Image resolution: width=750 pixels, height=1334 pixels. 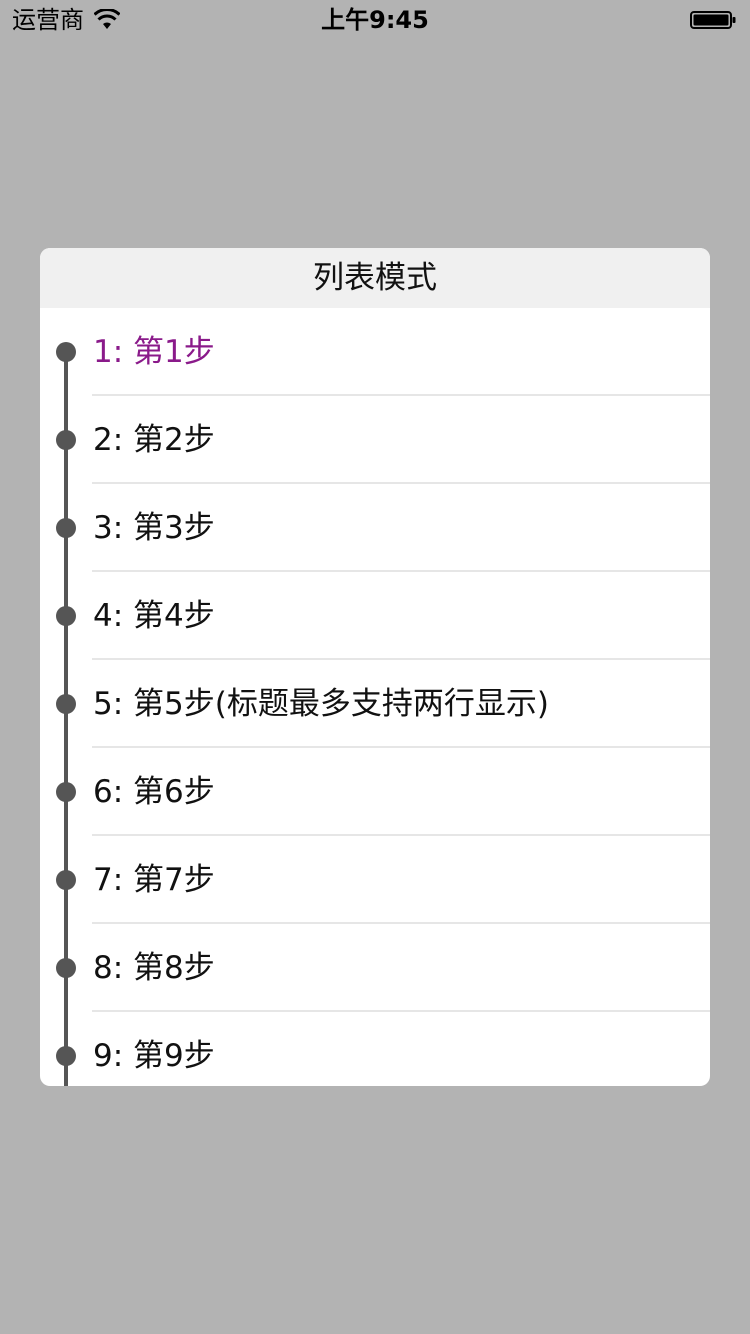 I want to click on step-item: 2: 第2步, so click(x=375, y=440).